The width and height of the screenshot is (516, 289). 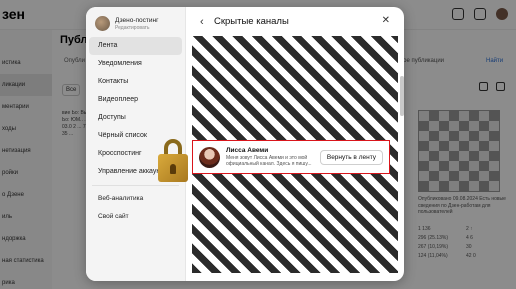 What do you see at coordinates (351, 157) in the screenshot?
I see `return-to-feed-button: Вернуть в ленту` at bounding box center [351, 157].